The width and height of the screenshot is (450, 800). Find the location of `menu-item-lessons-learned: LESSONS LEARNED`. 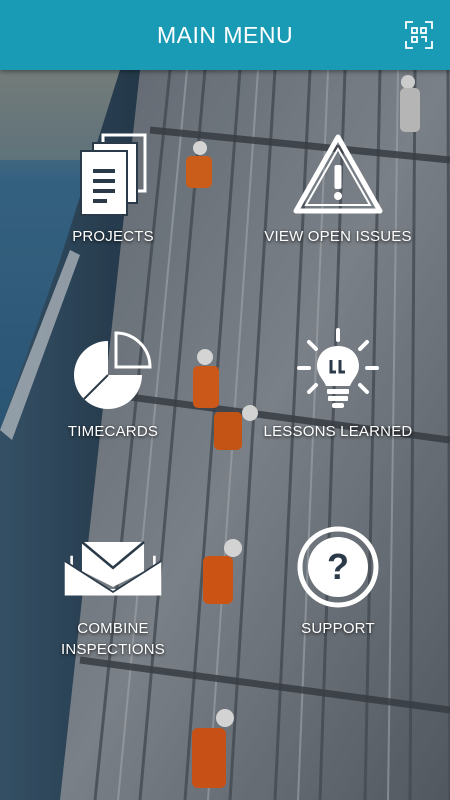

menu-item-lessons-learned: LESSONS LEARNED is located at coordinates (338, 383).